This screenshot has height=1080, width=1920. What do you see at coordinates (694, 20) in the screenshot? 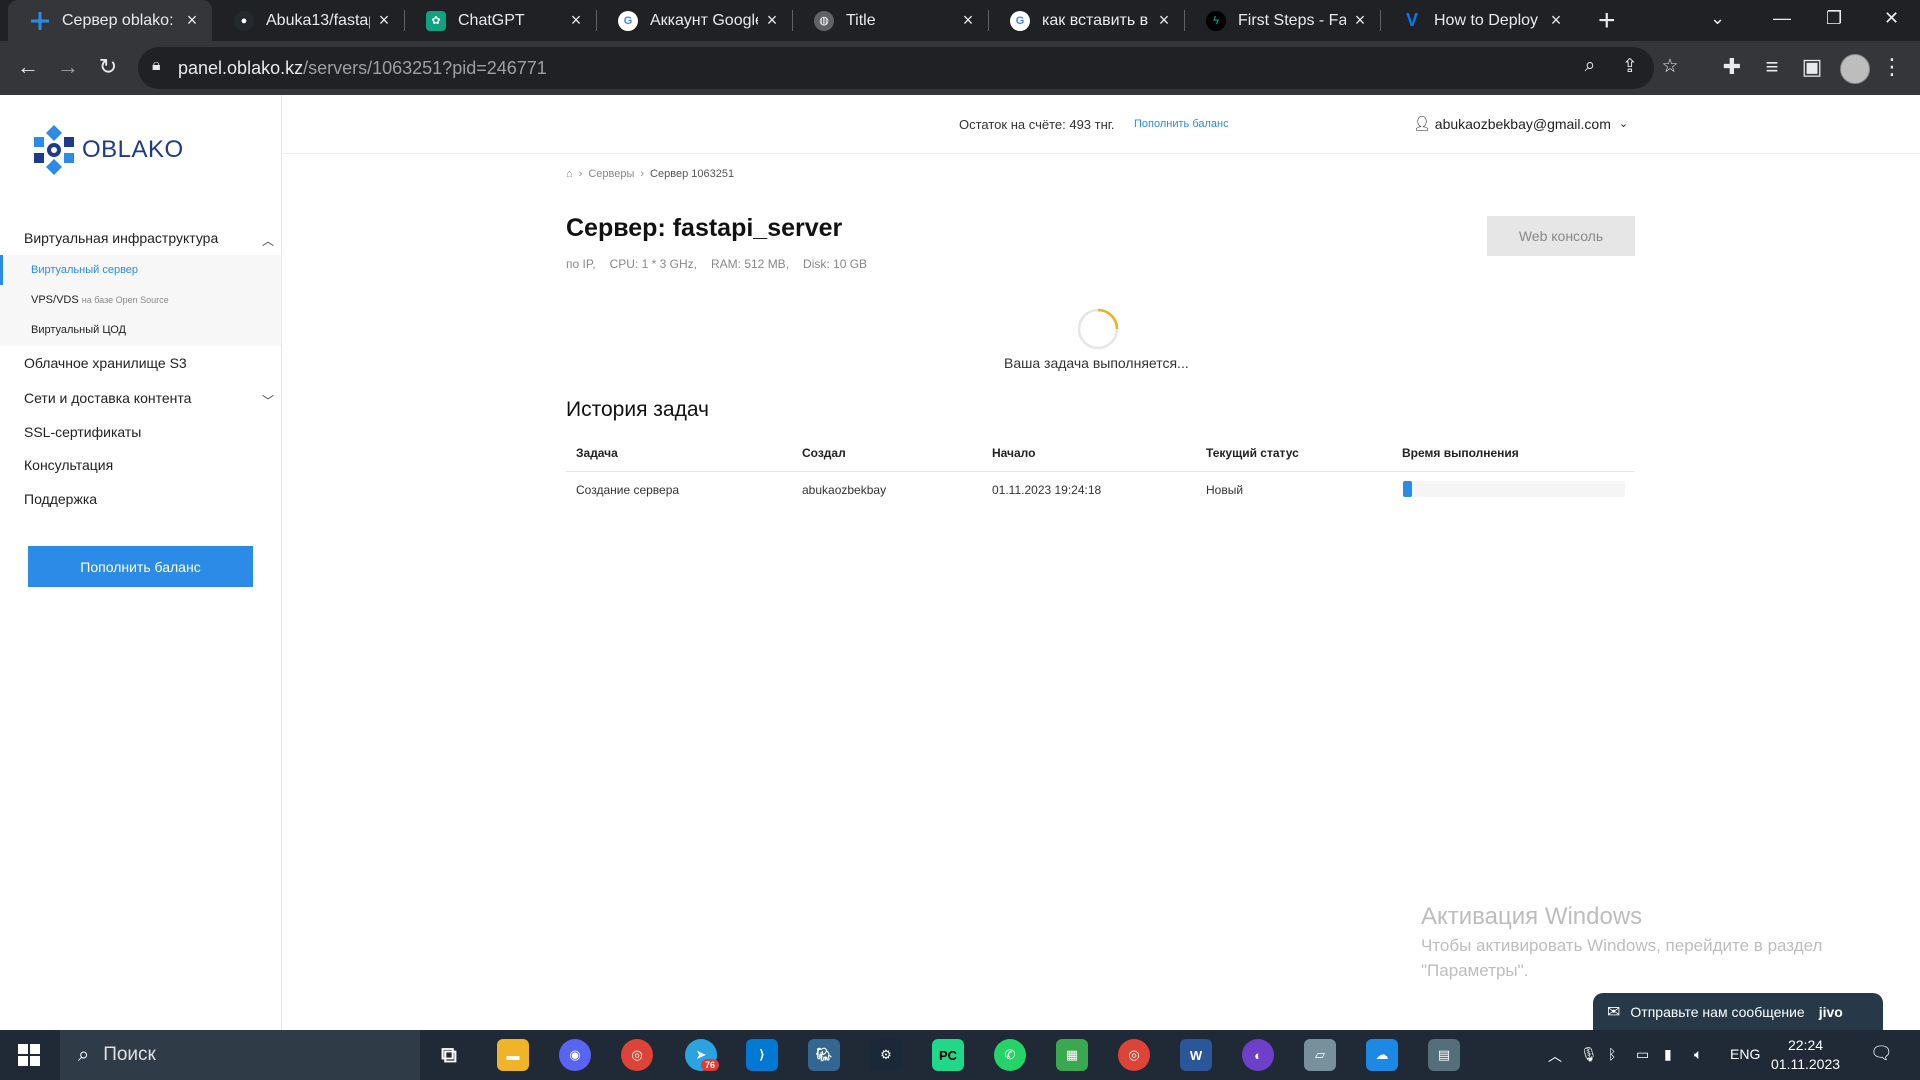
I see `tab-google-account: G Аккаунт Google ×` at bounding box center [694, 20].